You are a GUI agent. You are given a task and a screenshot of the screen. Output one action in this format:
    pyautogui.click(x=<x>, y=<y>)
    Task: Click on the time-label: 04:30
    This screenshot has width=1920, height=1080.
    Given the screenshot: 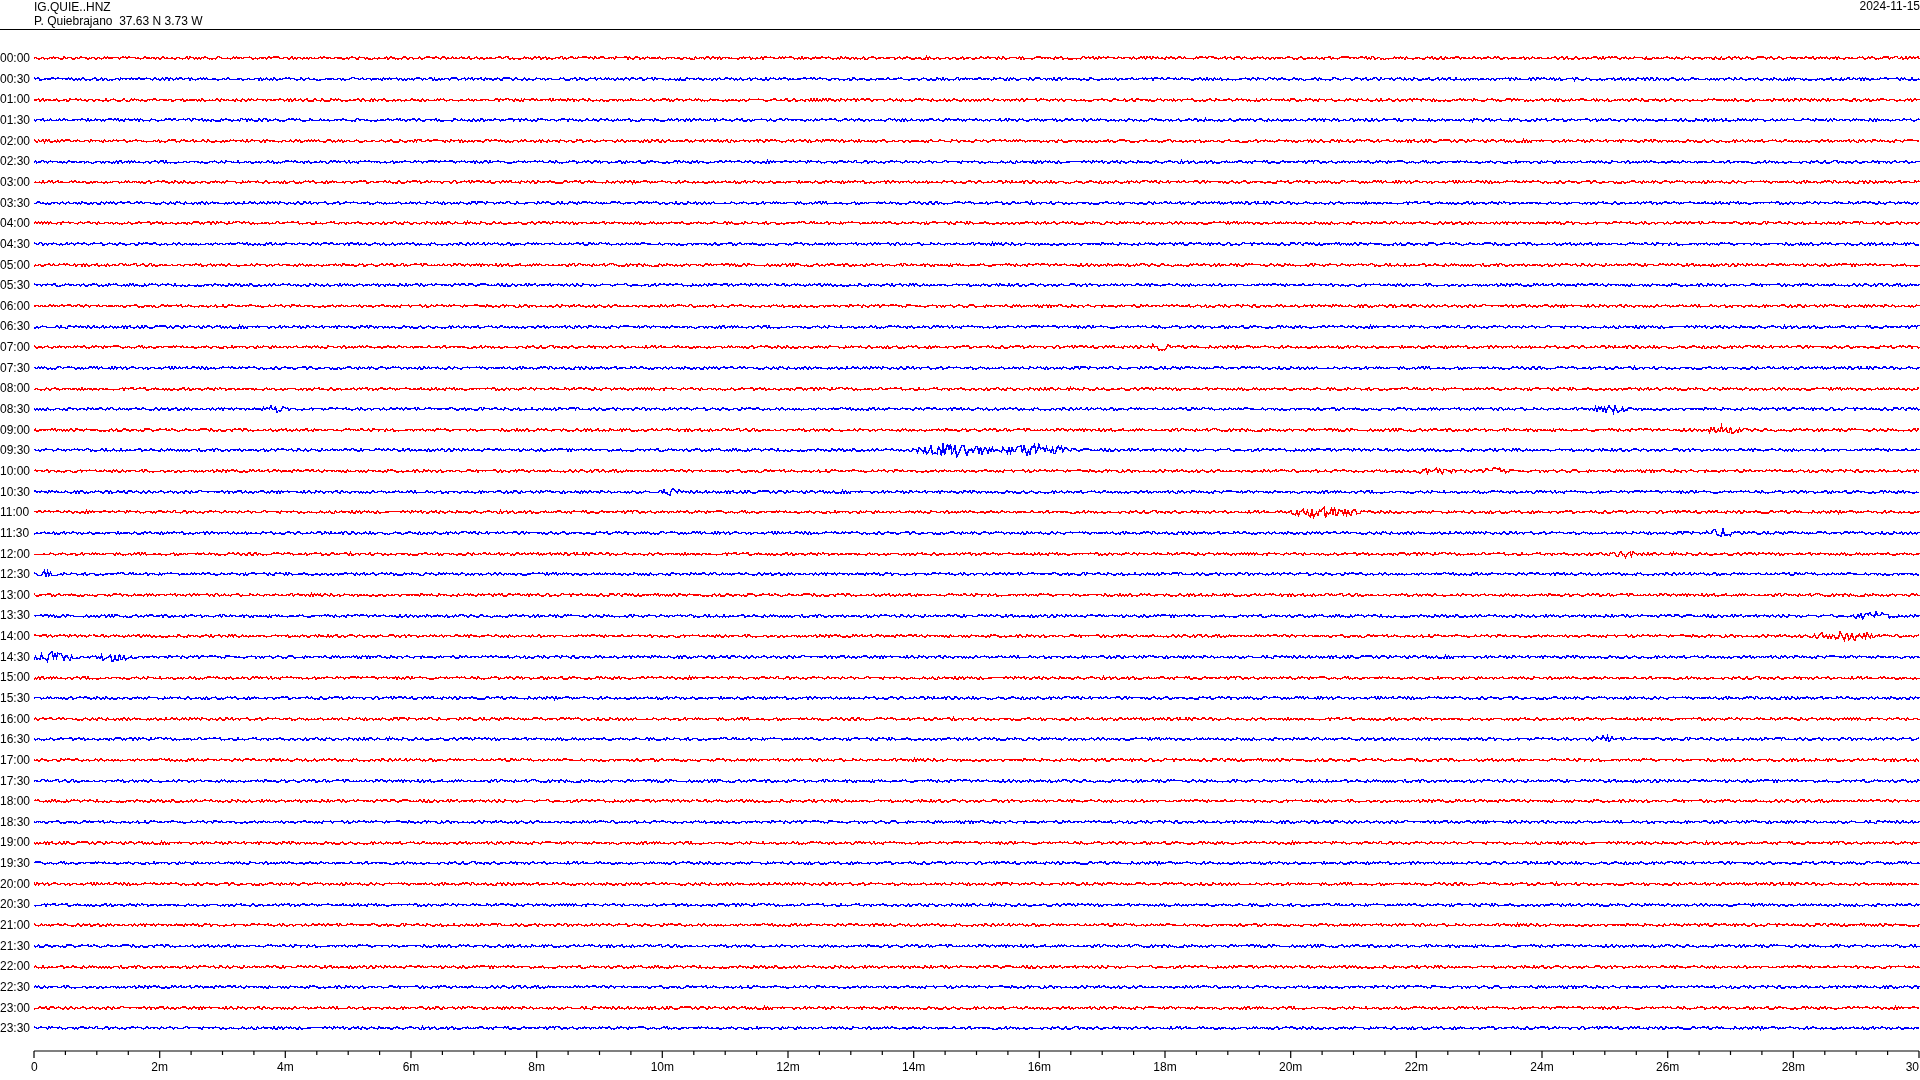 What is the action you would take?
    pyautogui.click(x=16, y=244)
    